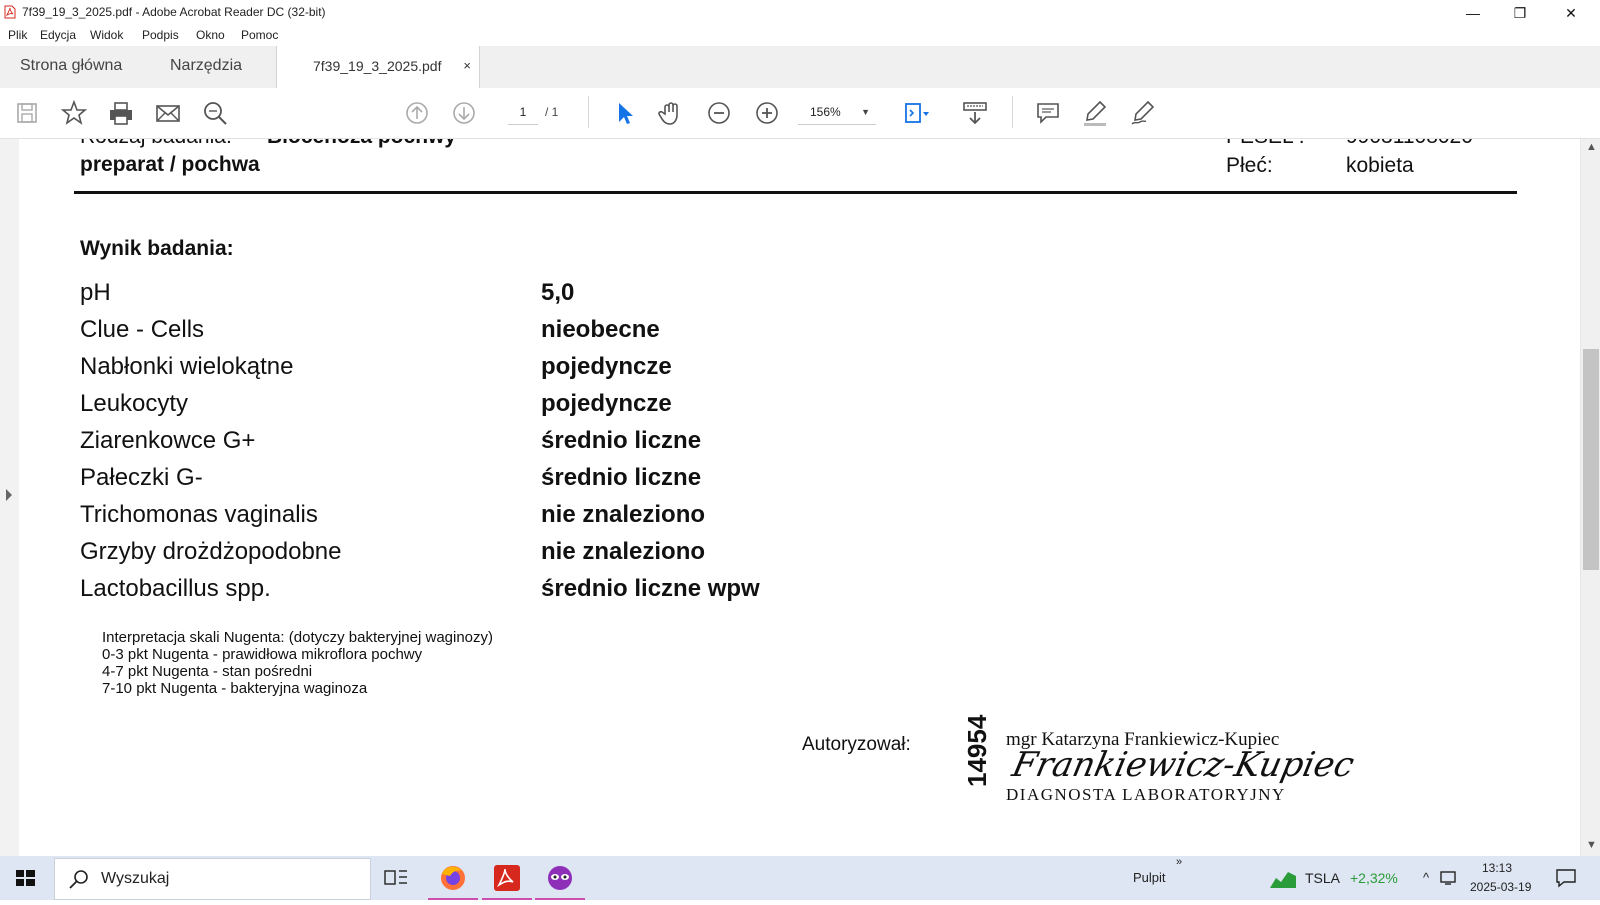 The image size is (1600, 905). What do you see at coordinates (1048, 113) in the screenshot?
I see `comment-icon` at bounding box center [1048, 113].